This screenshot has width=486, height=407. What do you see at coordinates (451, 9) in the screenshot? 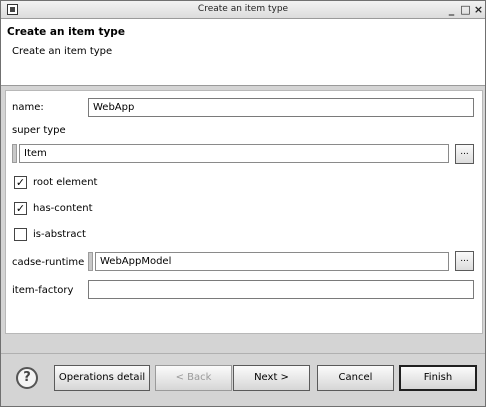
I see `minimize-icon: _` at bounding box center [451, 9].